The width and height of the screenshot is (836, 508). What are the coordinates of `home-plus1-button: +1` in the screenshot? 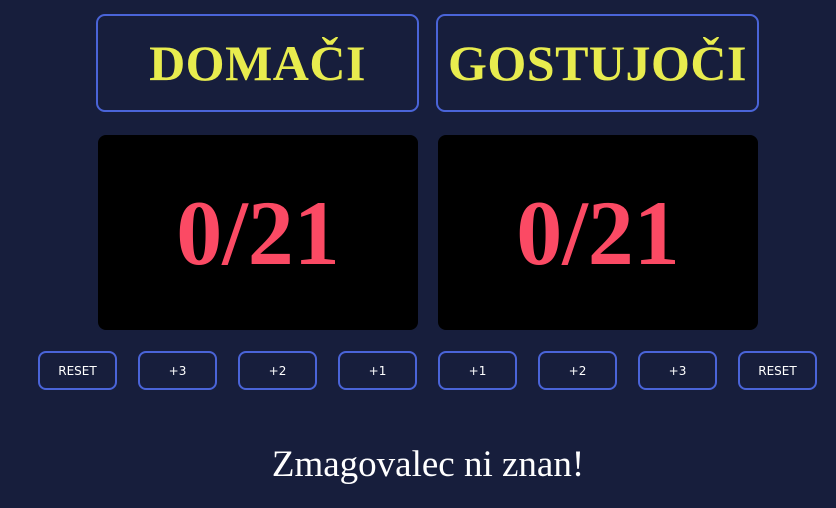 It's located at (377, 370).